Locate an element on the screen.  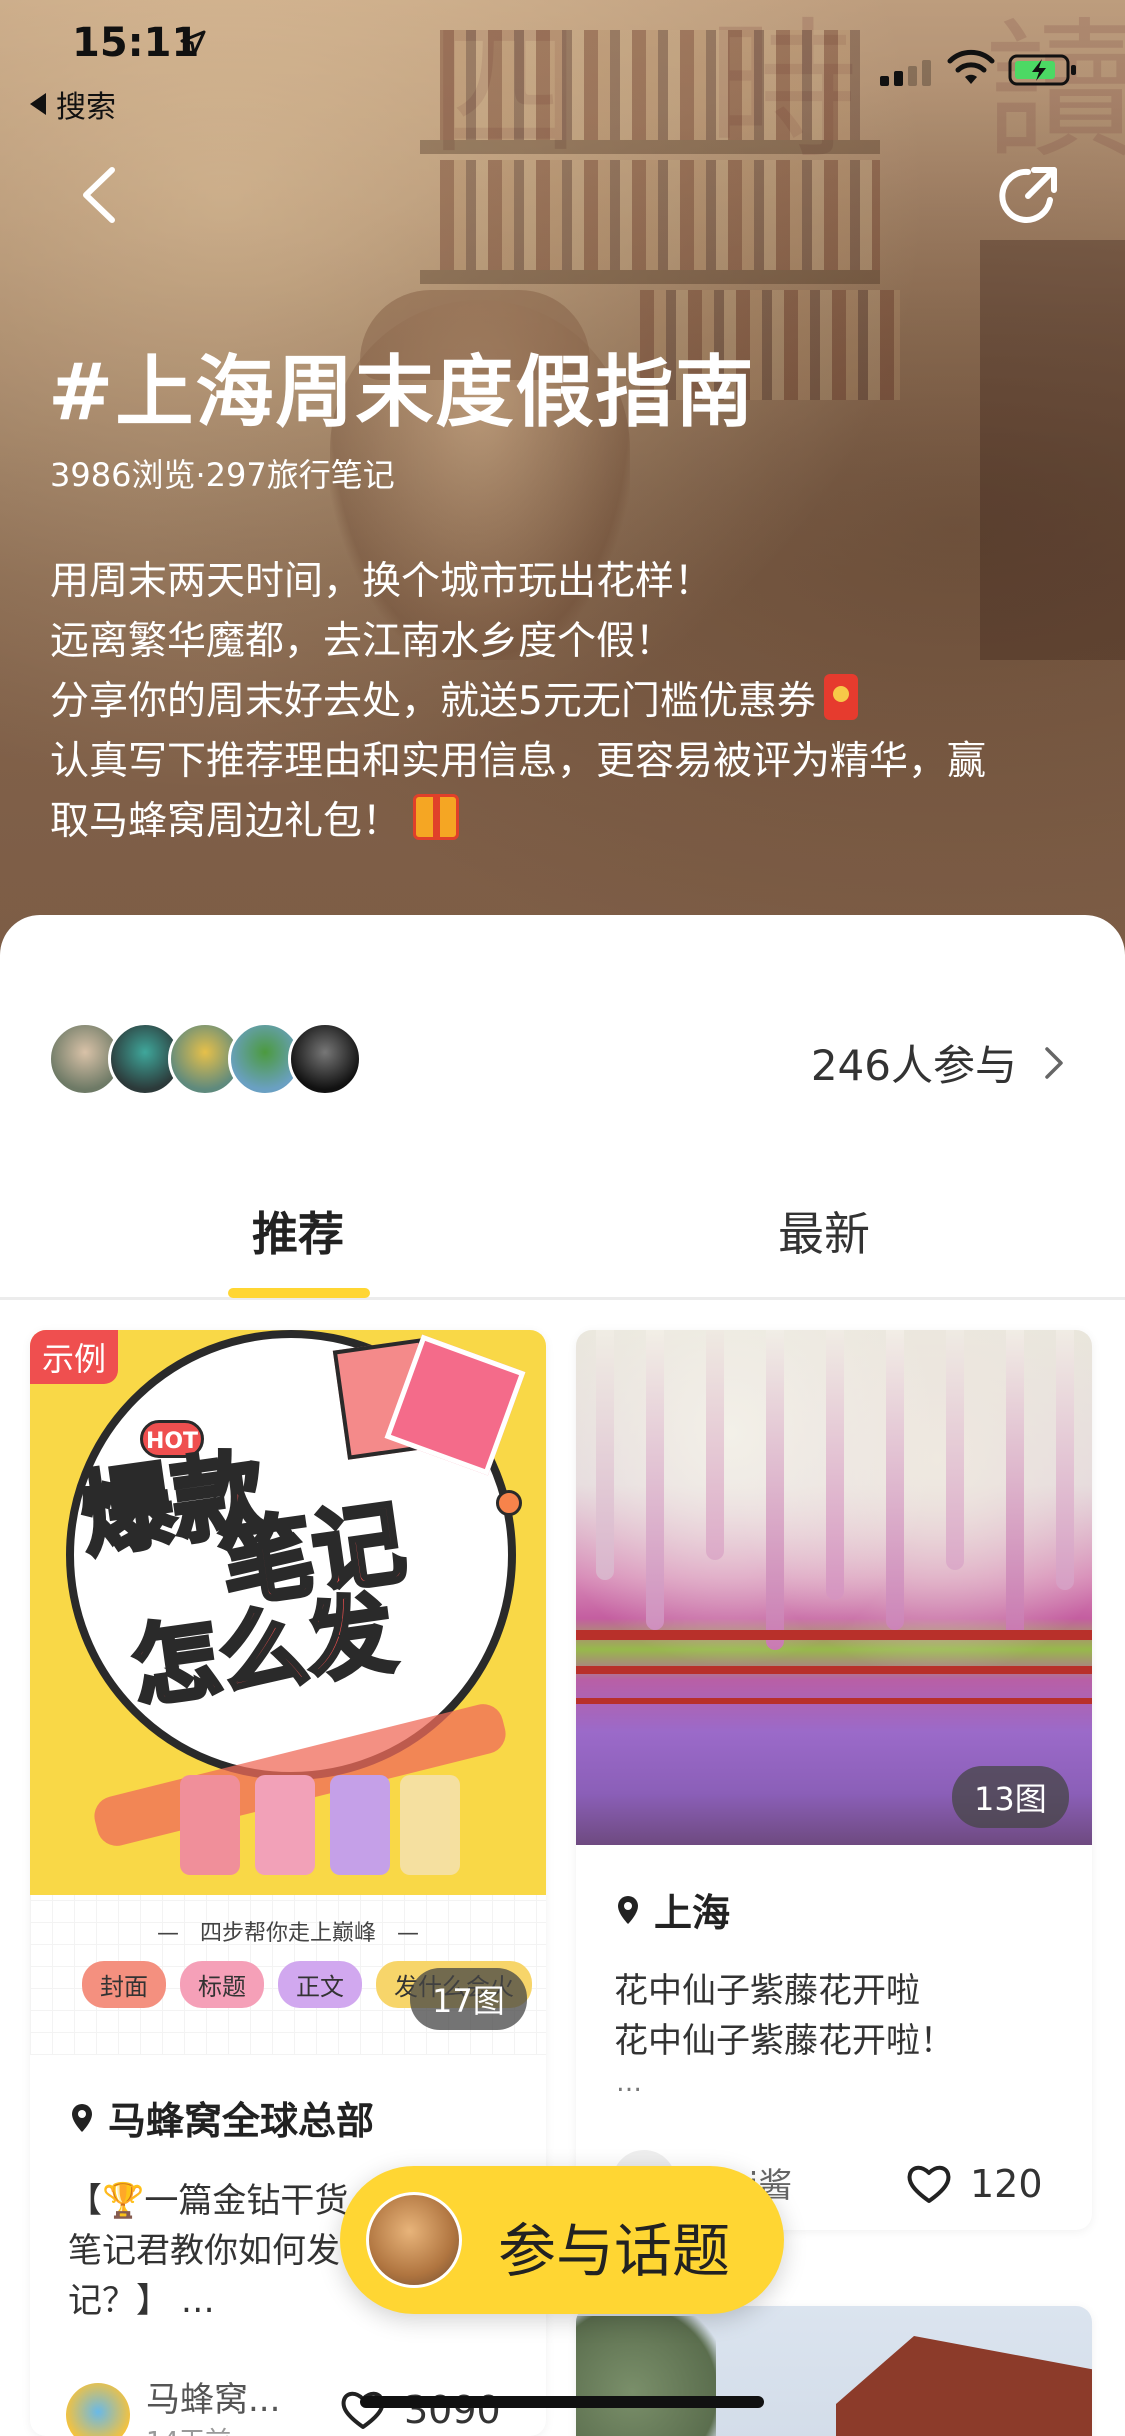
description-line: 分享你的周末好去处，就送5元无门槛优惠券 is located at coordinates (565, 702).